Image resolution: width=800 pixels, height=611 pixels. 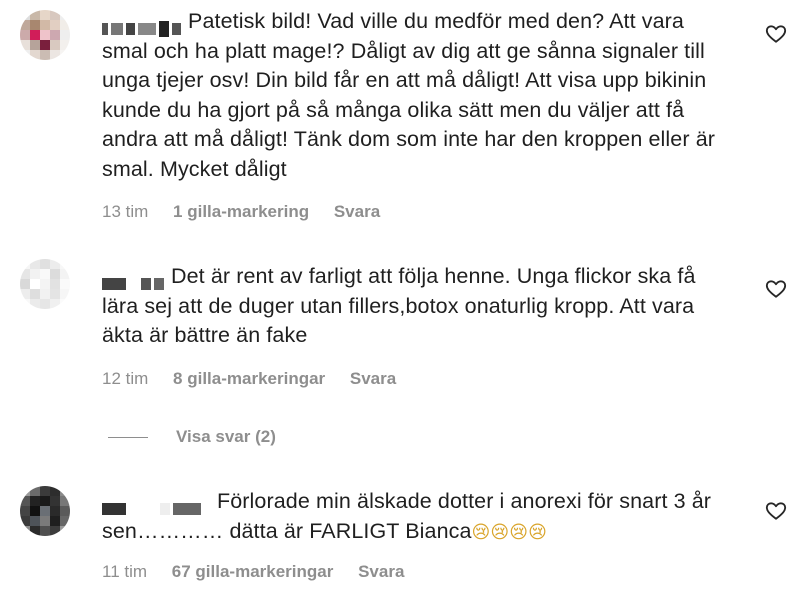 I want to click on likes-count: 1 gilla-markering, so click(x=241, y=211).